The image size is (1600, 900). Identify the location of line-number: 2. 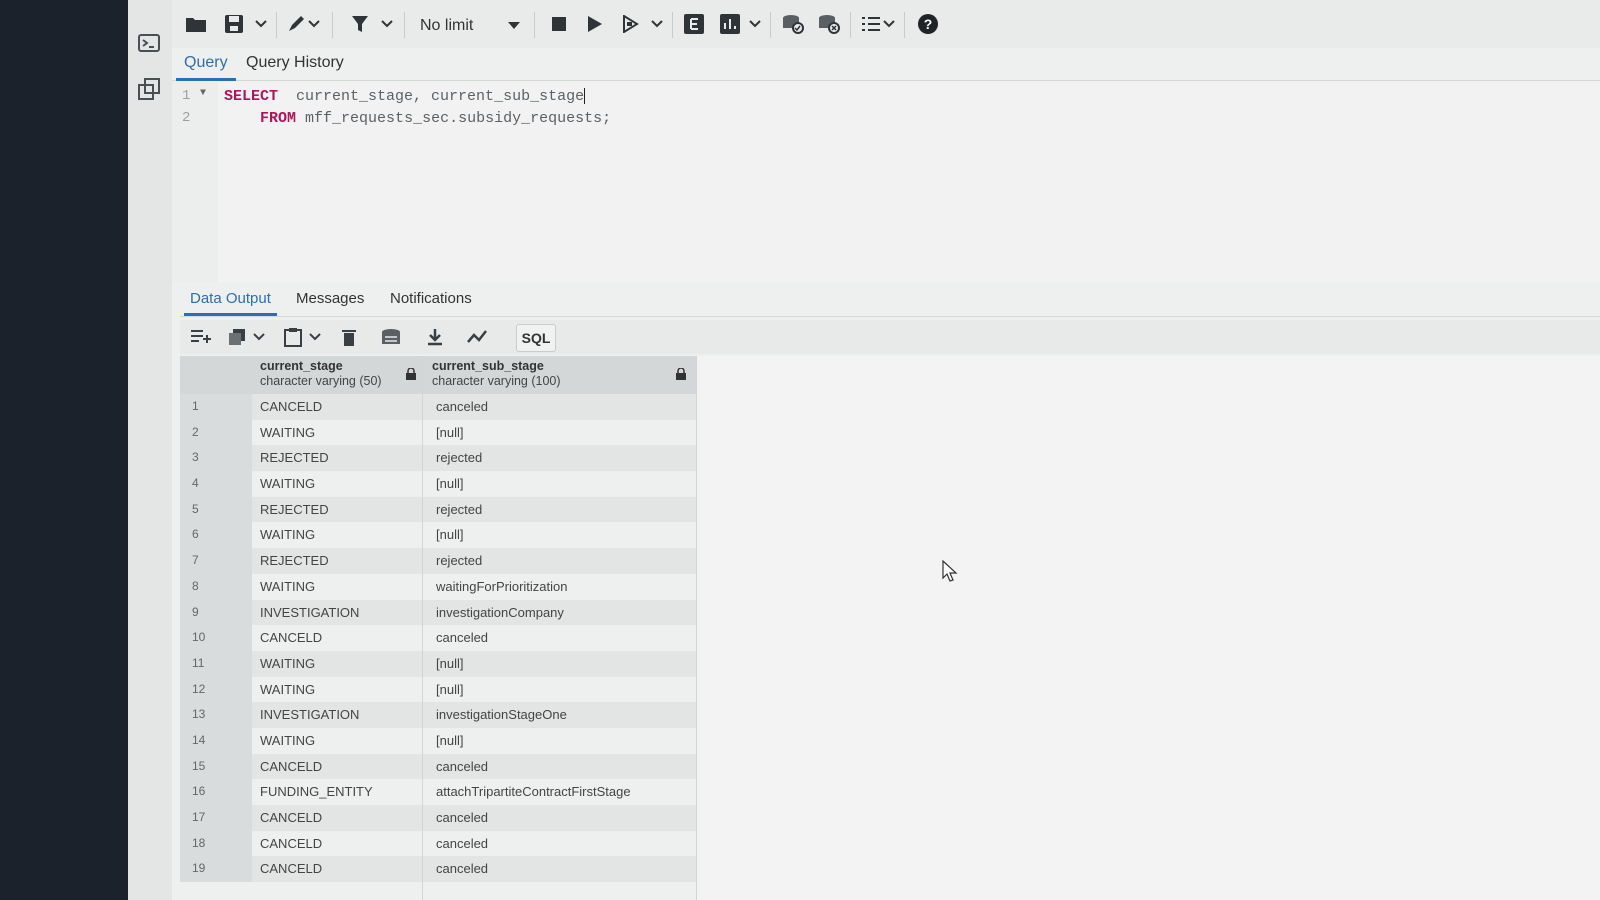
(186, 118).